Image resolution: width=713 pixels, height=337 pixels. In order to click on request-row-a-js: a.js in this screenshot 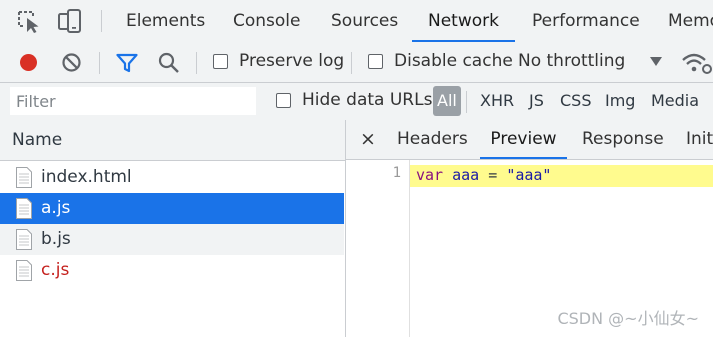, I will do `click(172, 208)`.